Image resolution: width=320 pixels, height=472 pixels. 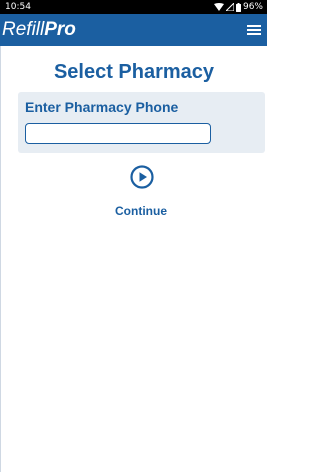 What do you see at coordinates (252, 7) in the screenshot?
I see `battery-percentage: 96%` at bounding box center [252, 7].